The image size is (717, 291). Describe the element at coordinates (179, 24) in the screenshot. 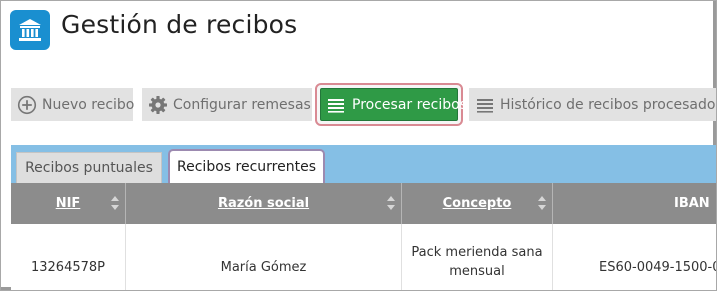

I see `page-title: Gestión de recibos` at that location.